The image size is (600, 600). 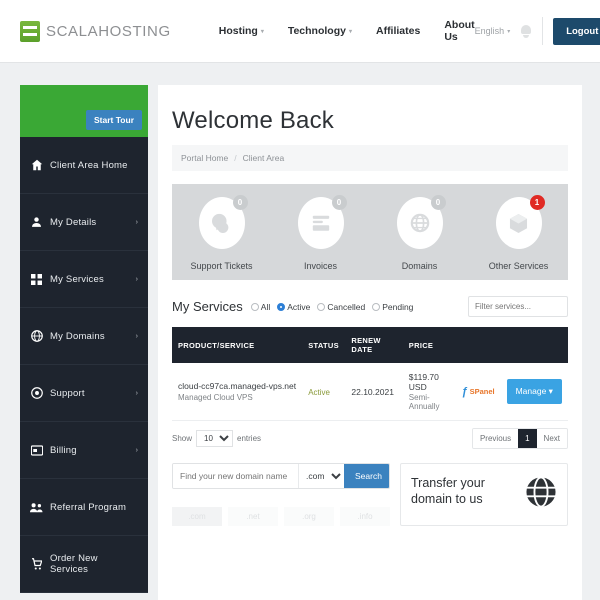 I want to click on col-price: PRICE, so click(x=429, y=345).